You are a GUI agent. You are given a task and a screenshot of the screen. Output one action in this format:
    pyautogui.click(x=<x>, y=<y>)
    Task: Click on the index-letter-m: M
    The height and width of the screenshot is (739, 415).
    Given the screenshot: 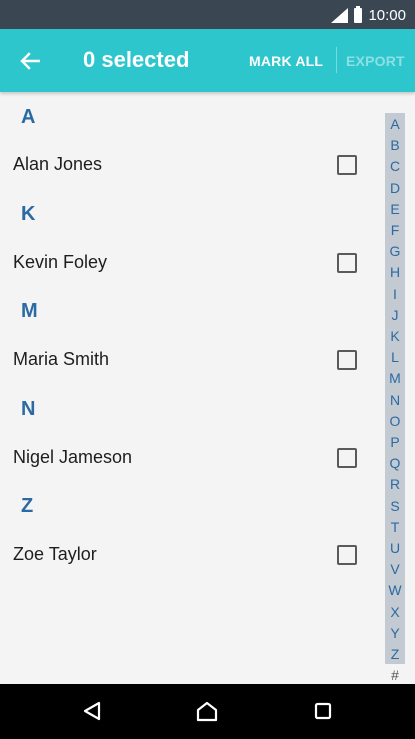 What is the action you would take?
    pyautogui.click(x=395, y=378)
    